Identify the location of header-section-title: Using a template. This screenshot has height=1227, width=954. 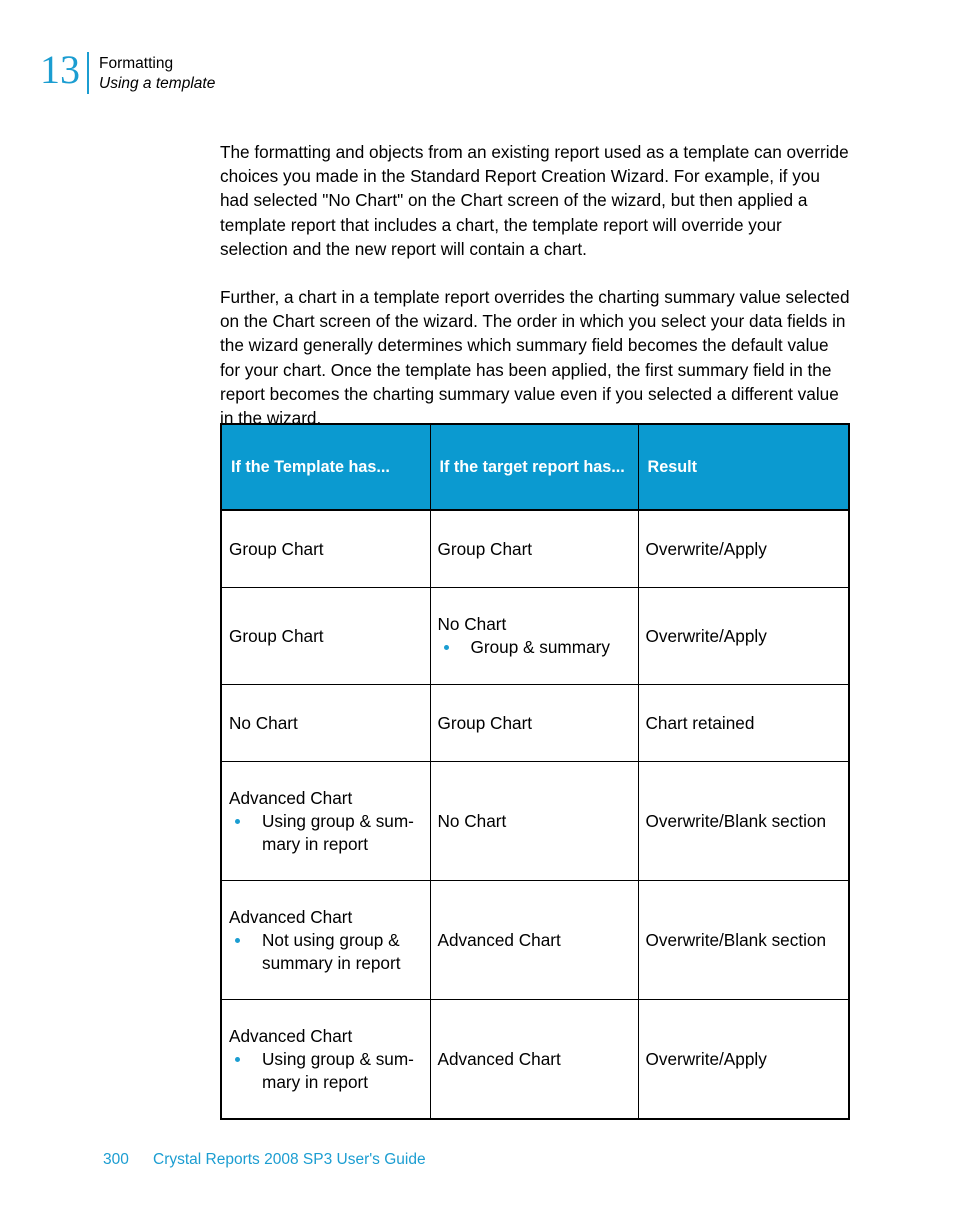
(157, 83).